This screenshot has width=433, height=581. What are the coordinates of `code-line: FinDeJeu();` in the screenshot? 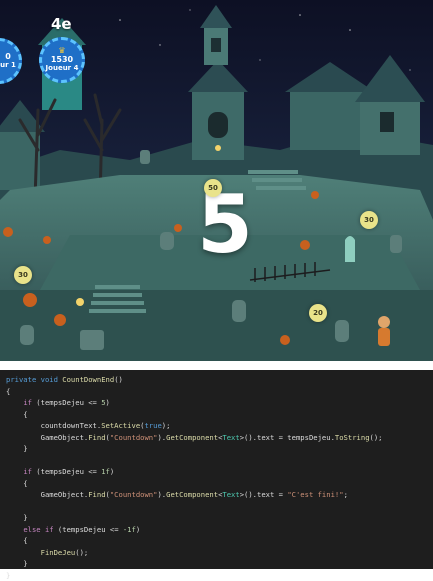 It's located at (216, 553).